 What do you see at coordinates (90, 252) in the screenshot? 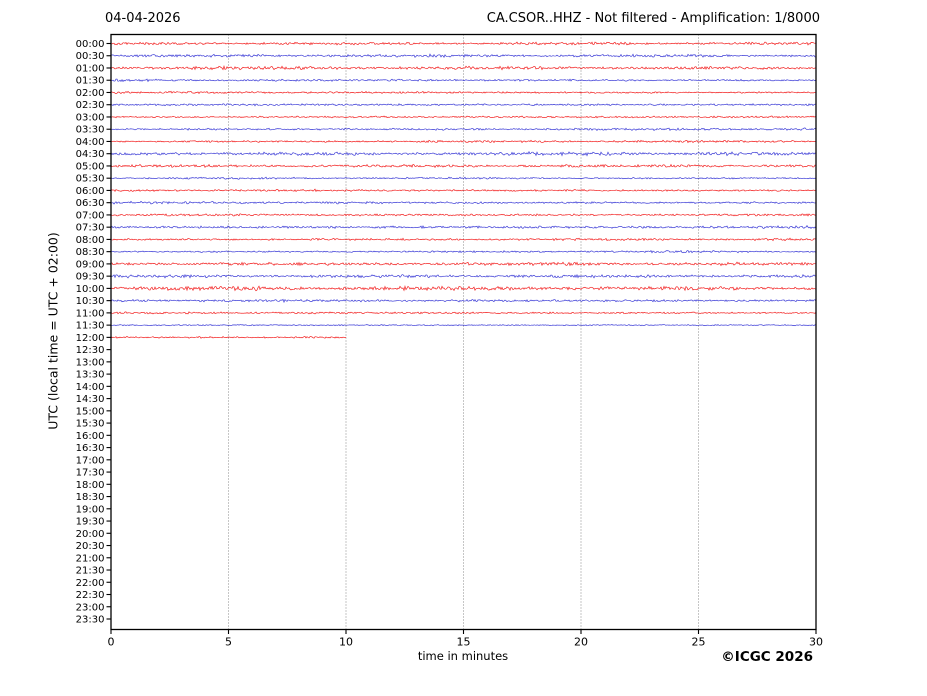
I see `y-tick-label: 08:30` at bounding box center [90, 252].